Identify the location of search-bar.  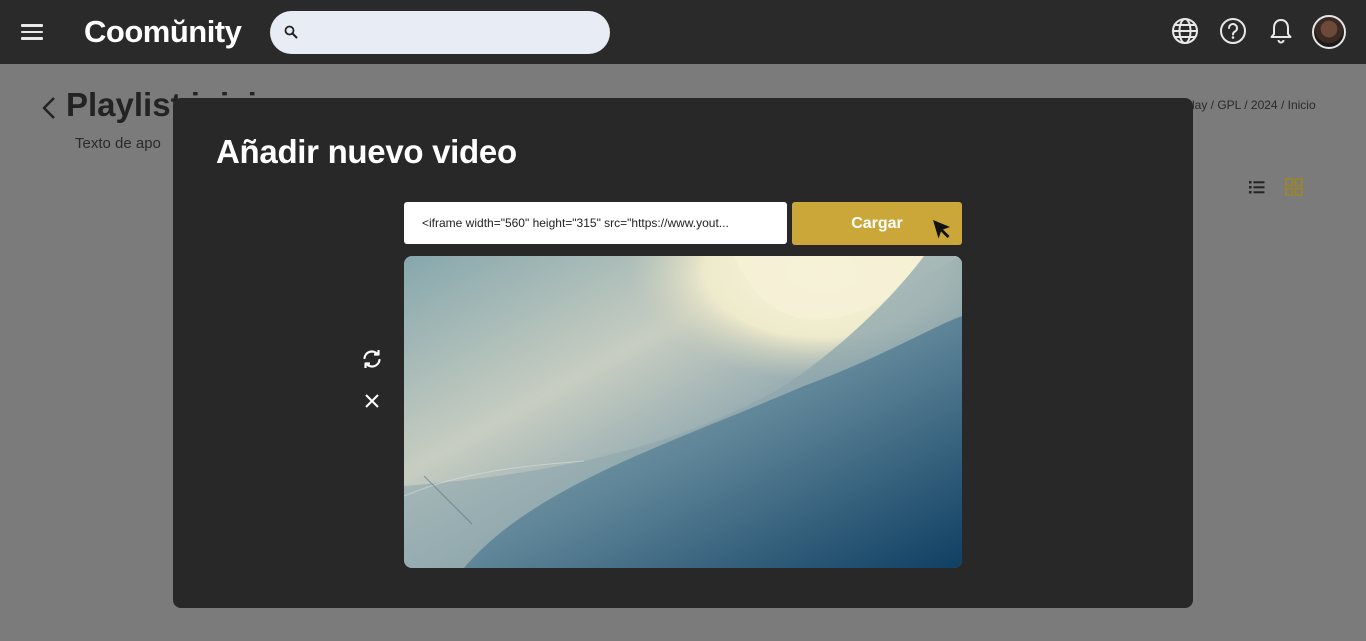
(440, 32).